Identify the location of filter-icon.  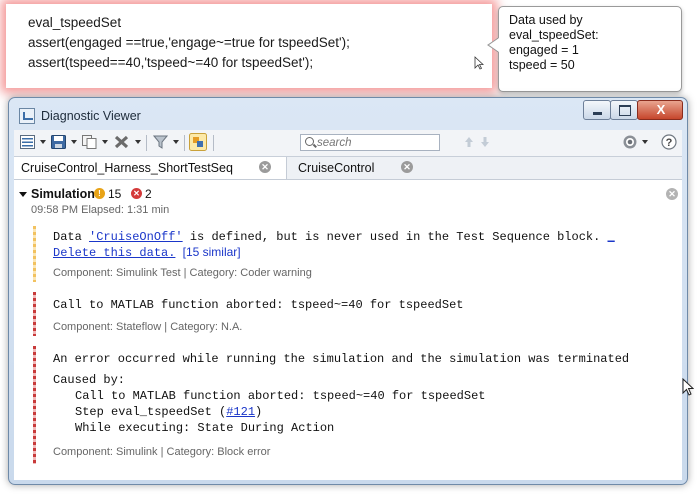
(160, 142).